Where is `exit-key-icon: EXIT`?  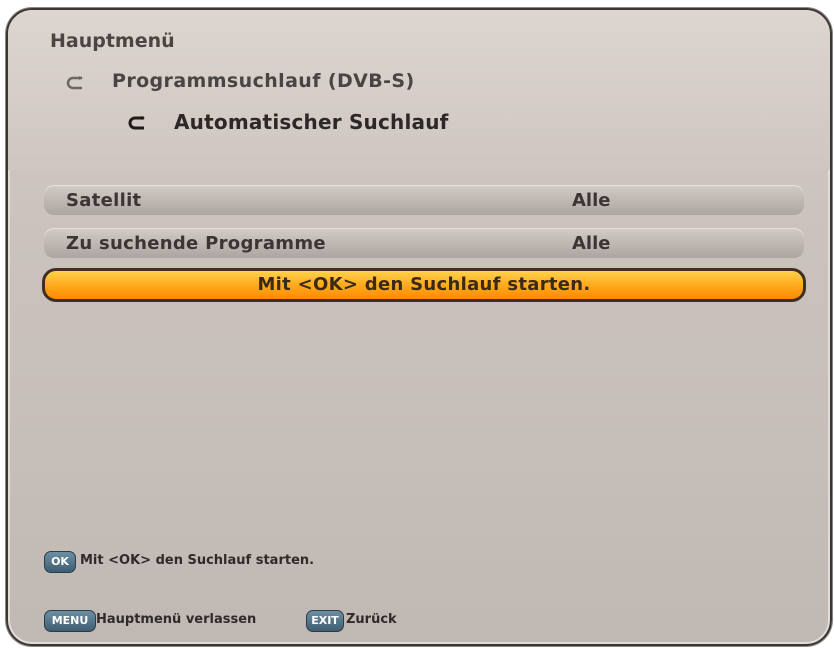
exit-key-icon: EXIT is located at coordinates (325, 621).